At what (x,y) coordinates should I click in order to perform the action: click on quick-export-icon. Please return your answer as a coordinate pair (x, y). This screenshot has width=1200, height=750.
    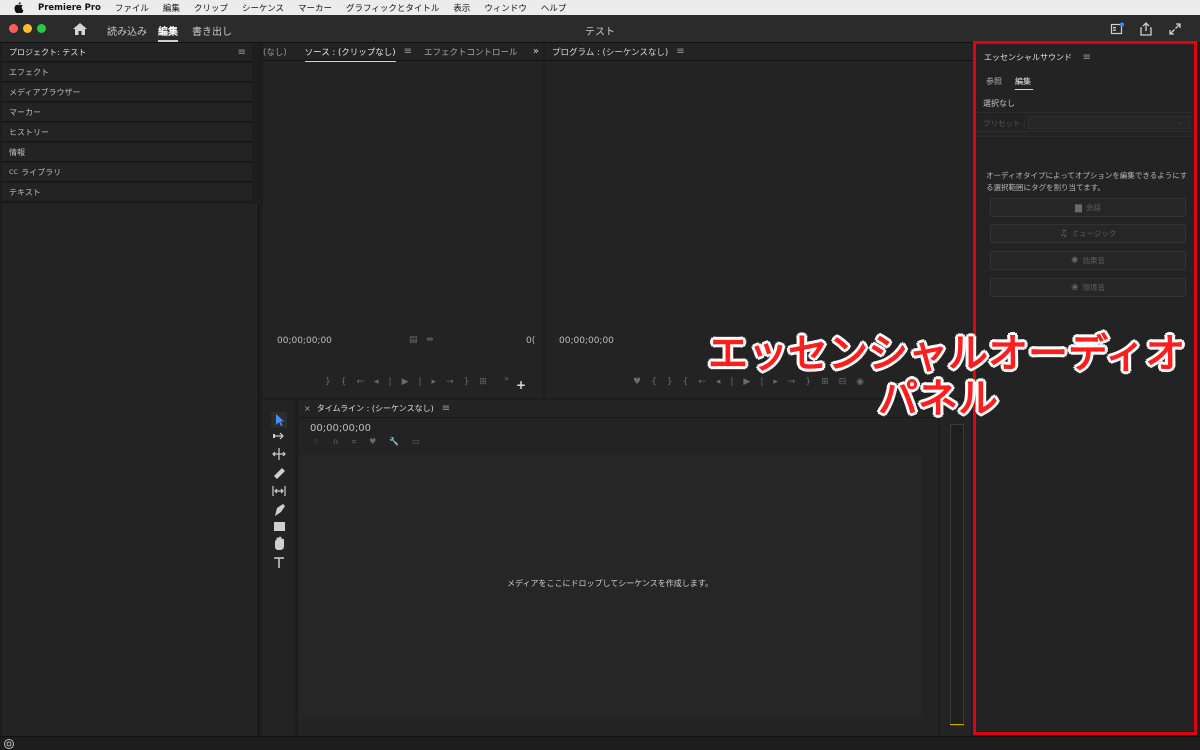
    Looking at the image, I should click on (1117, 29).